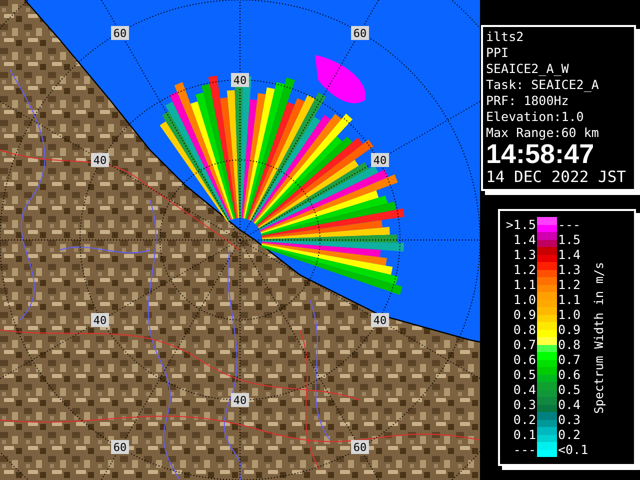  I want to click on info-text: Elevation:1.0, so click(535, 117).